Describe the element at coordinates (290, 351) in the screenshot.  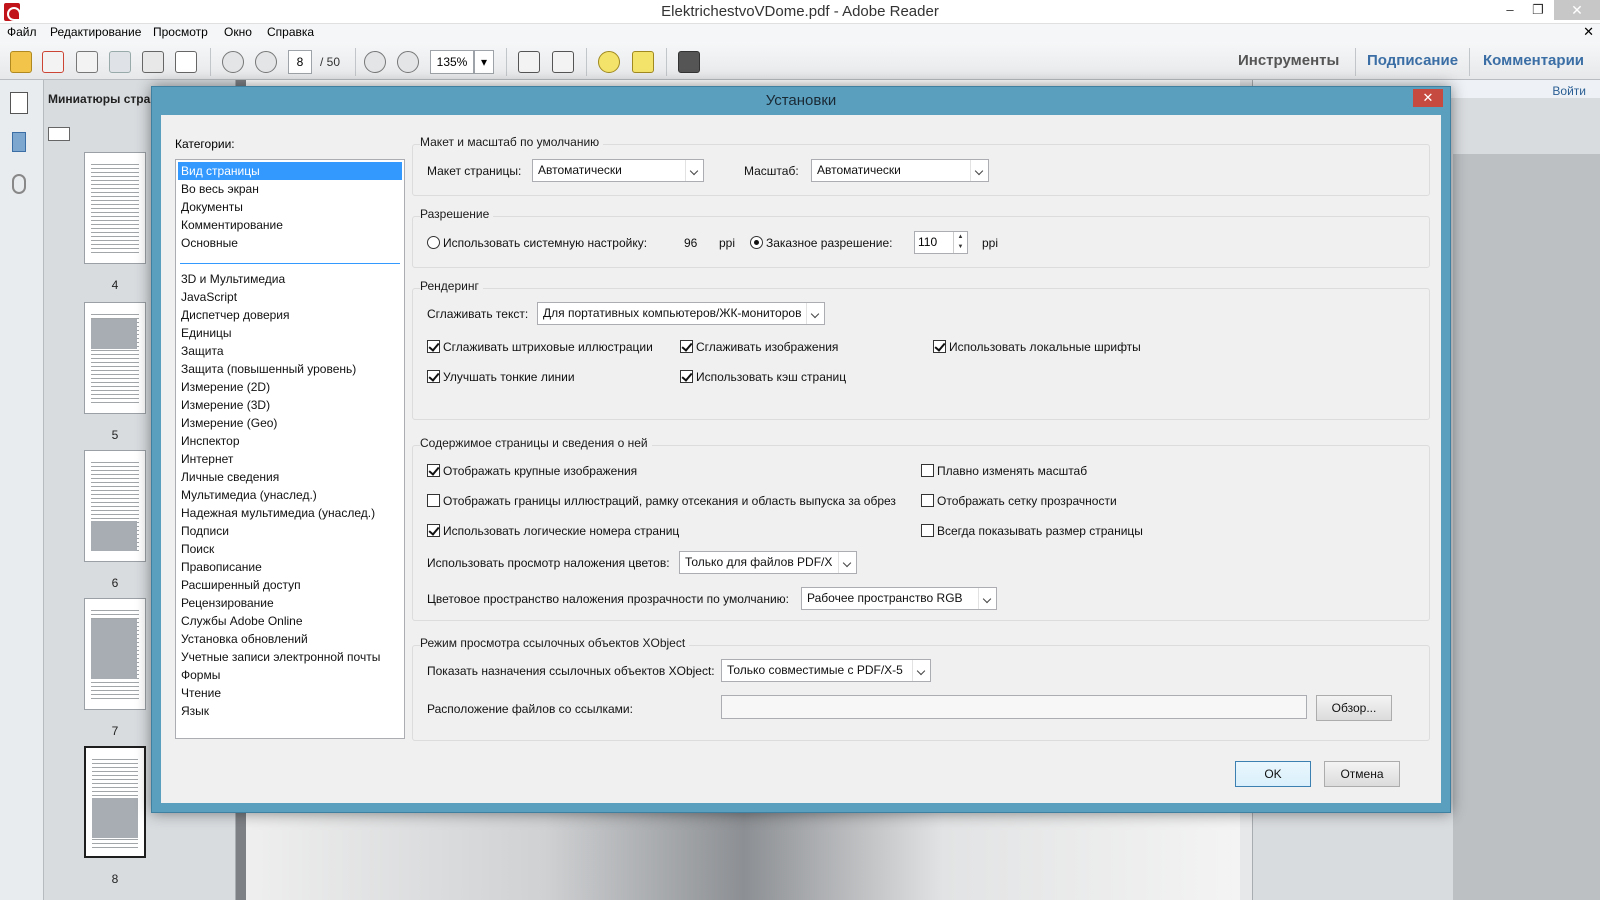
I see `category-item: Защита` at that location.